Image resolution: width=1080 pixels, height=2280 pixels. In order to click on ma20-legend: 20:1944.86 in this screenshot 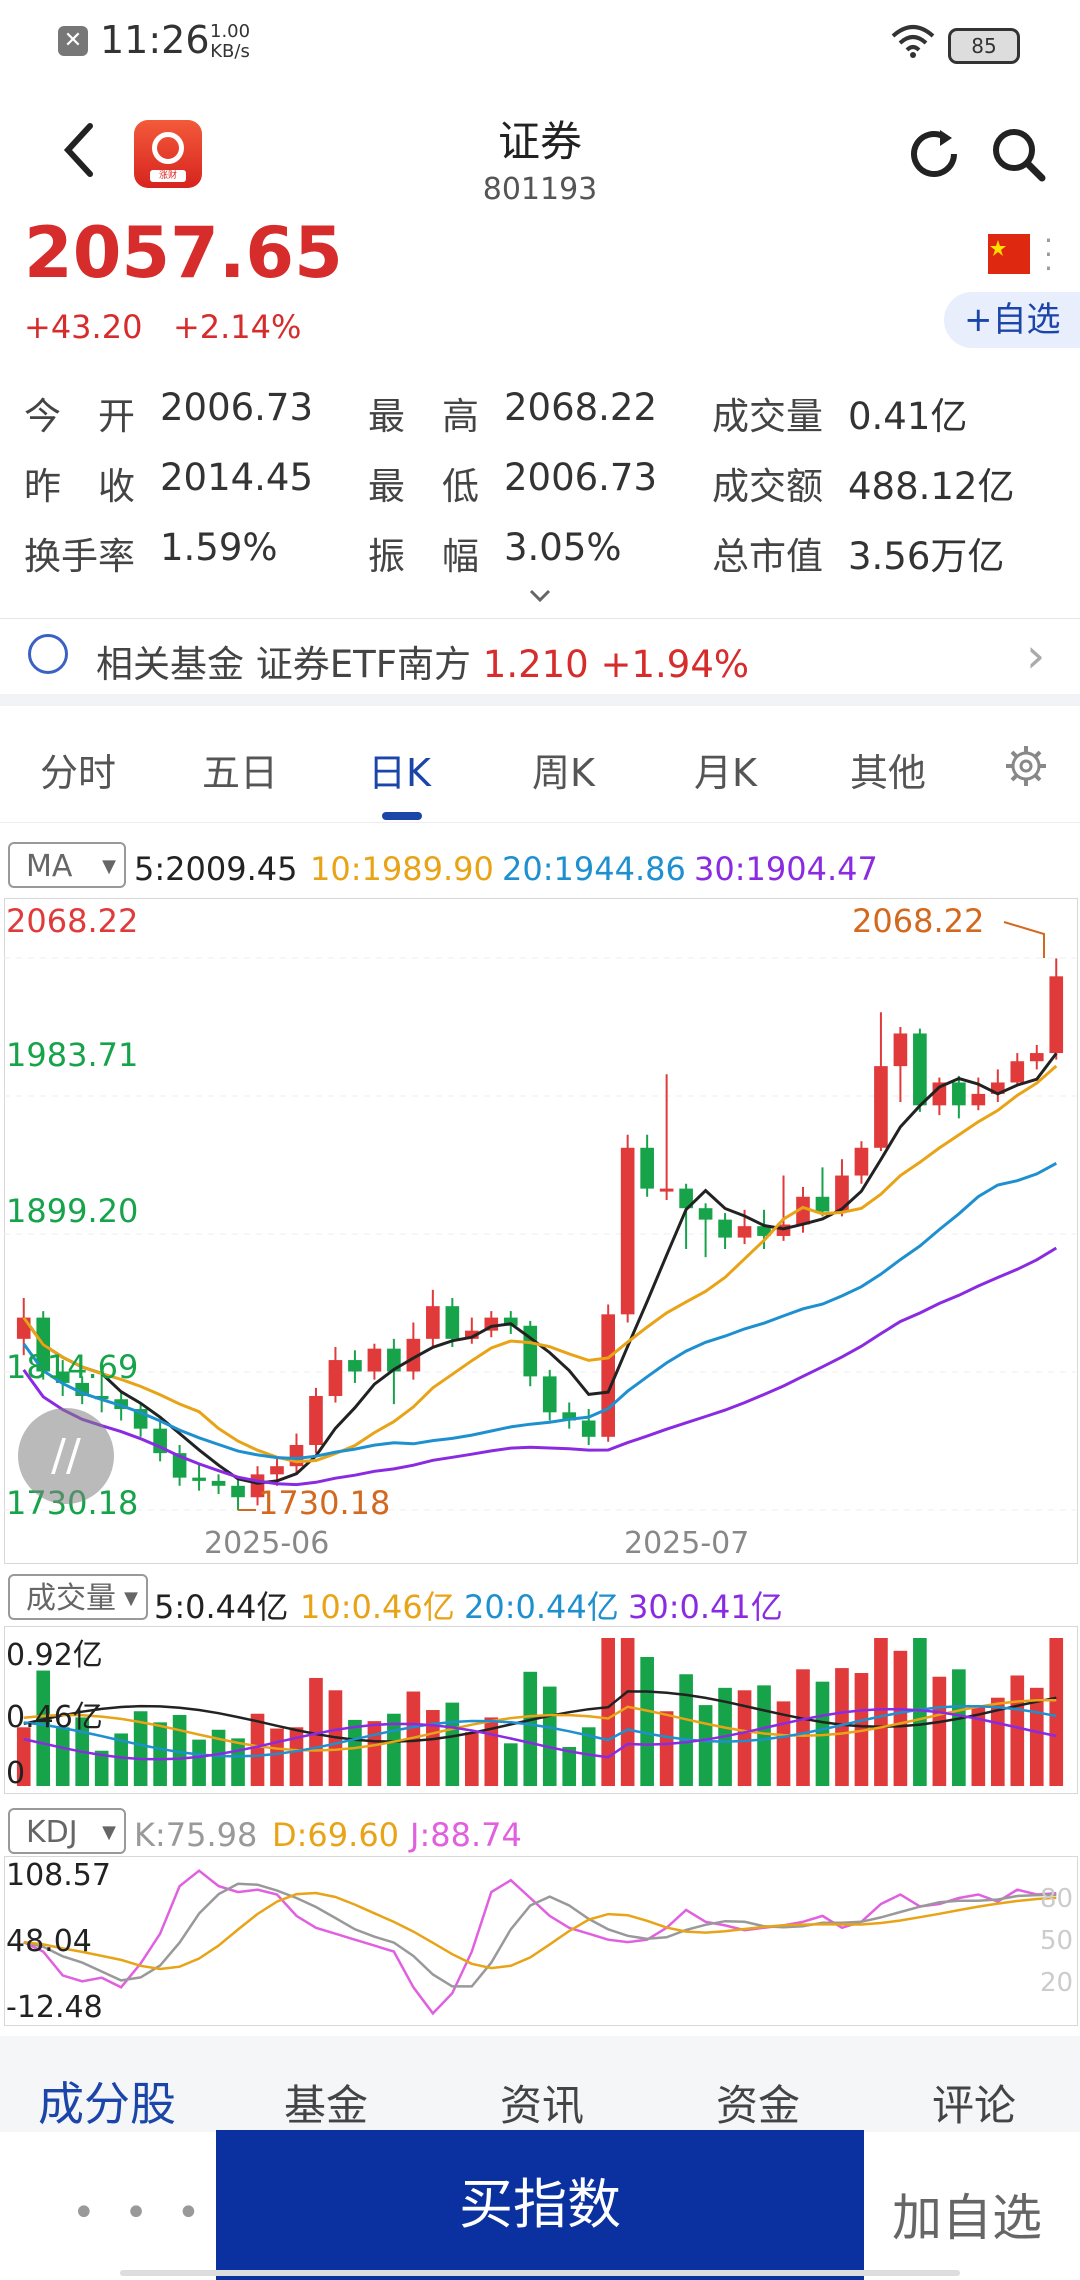, I will do `click(594, 869)`.